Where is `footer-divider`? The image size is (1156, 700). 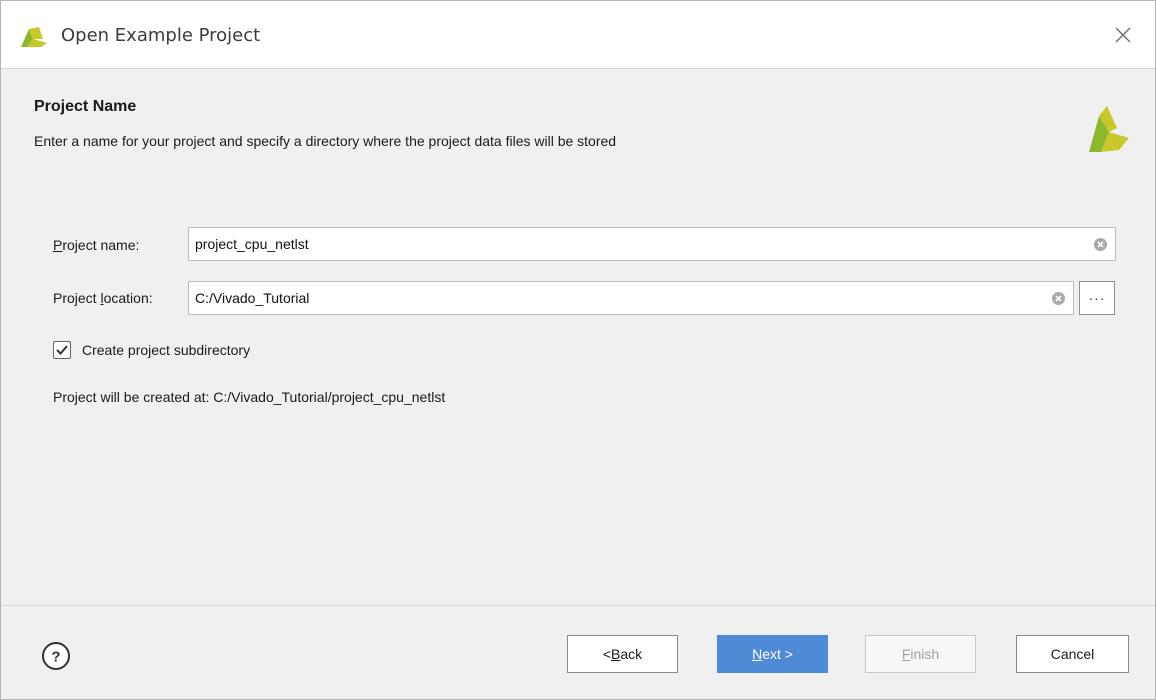
footer-divider is located at coordinates (578, 605).